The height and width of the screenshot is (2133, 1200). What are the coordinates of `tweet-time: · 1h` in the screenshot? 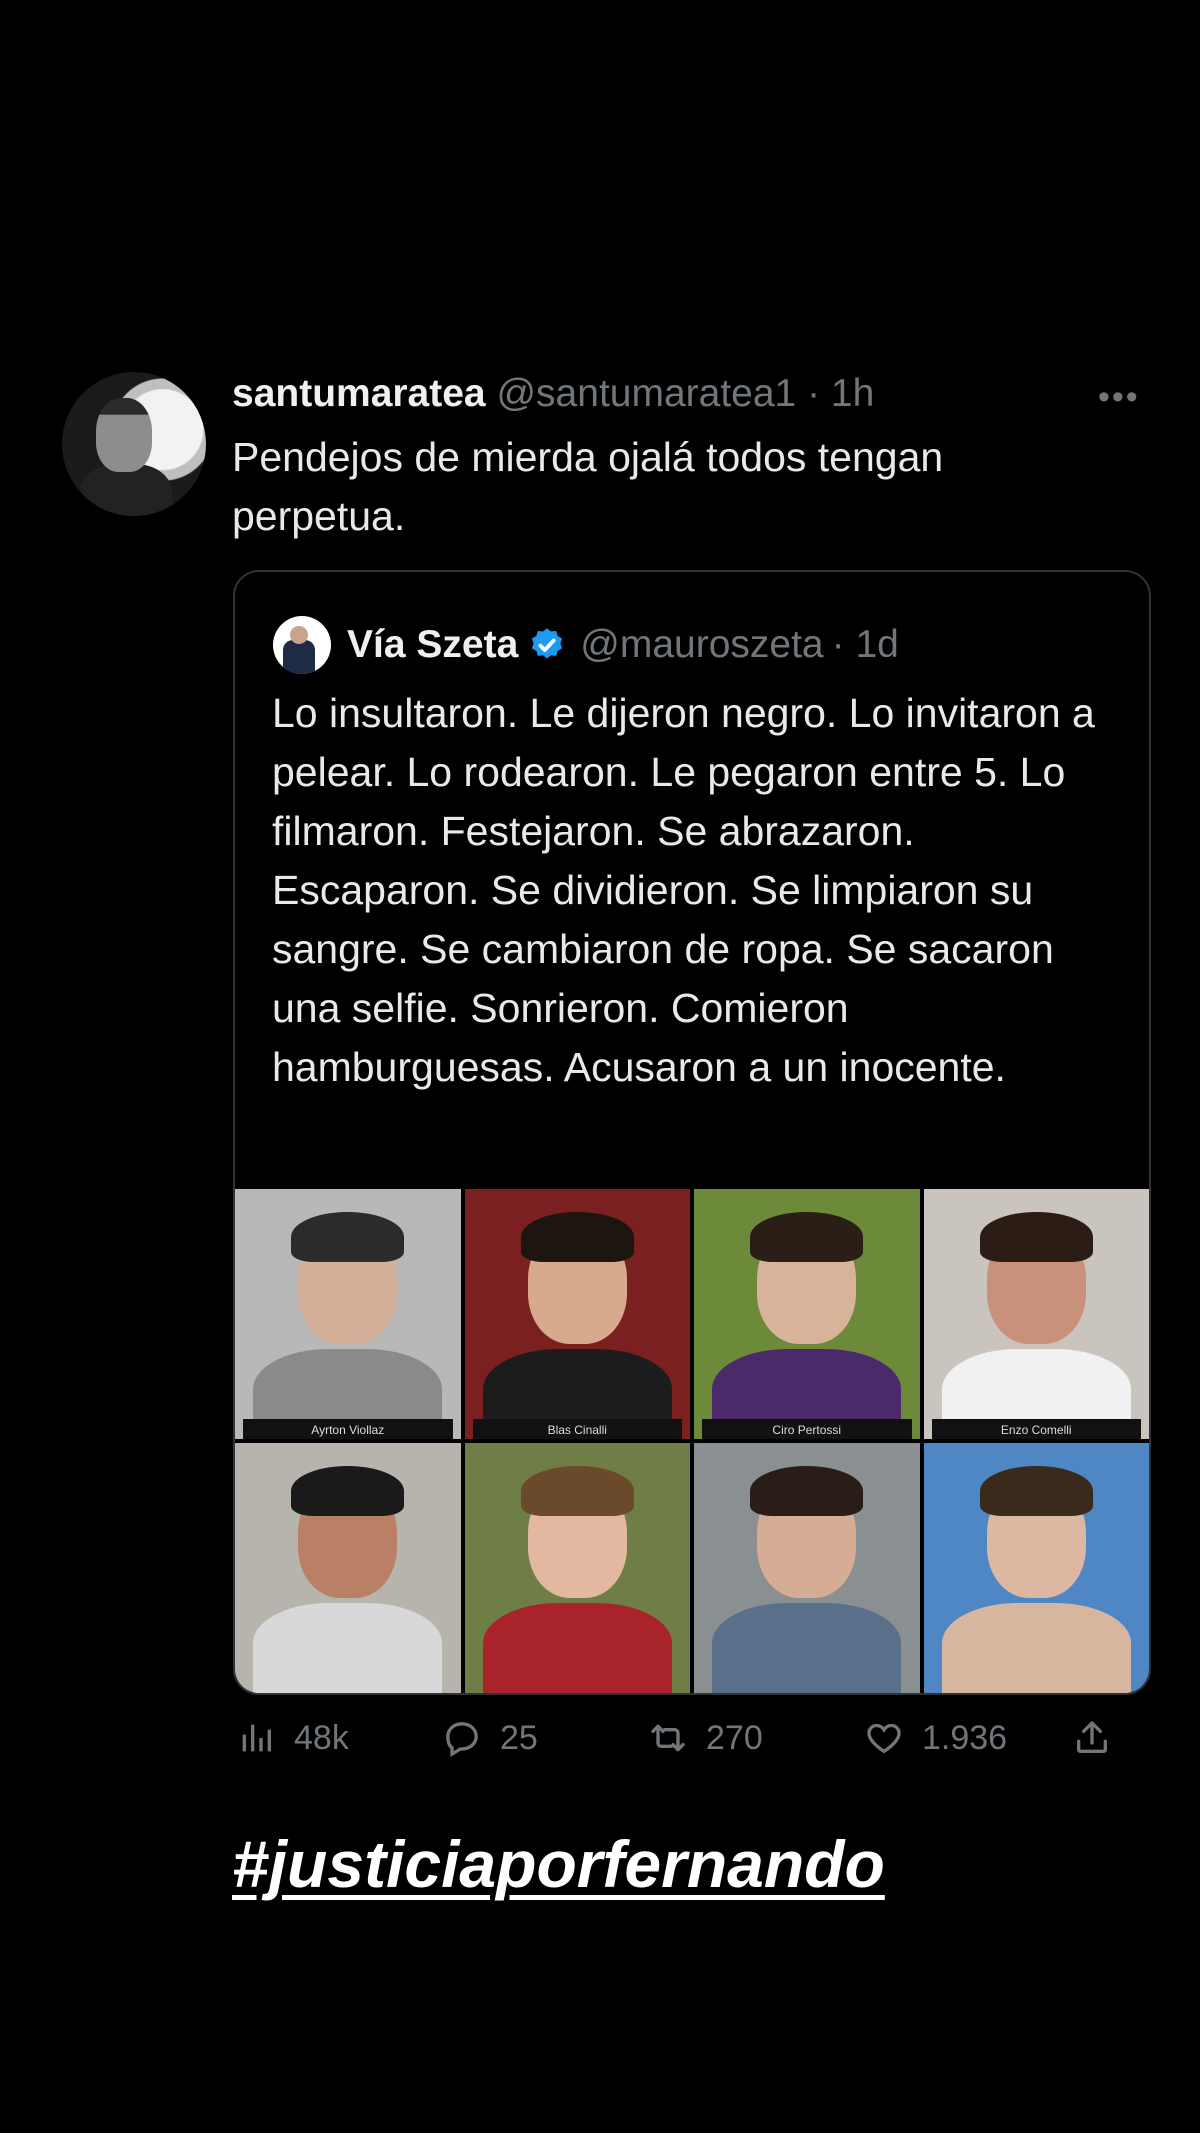 It's located at (840, 393).